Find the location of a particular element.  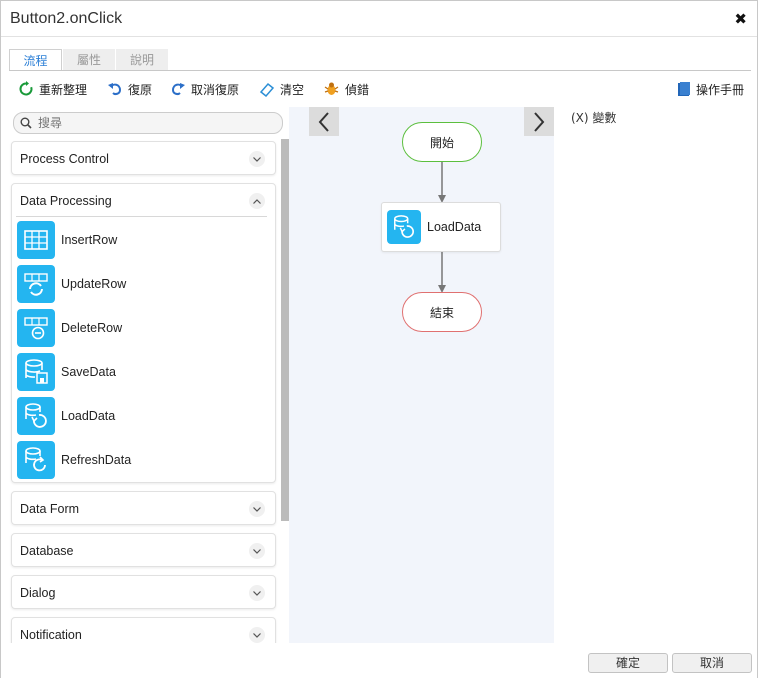

flow-connectors is located at coordinates (442, 227).